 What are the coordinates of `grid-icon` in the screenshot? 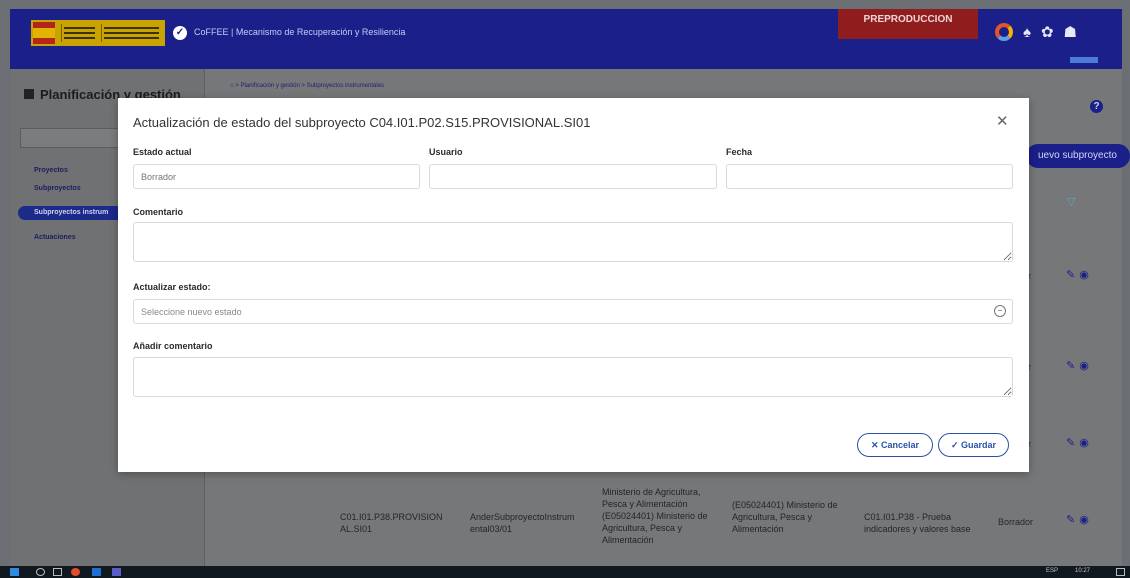 It's located at (29, 94).